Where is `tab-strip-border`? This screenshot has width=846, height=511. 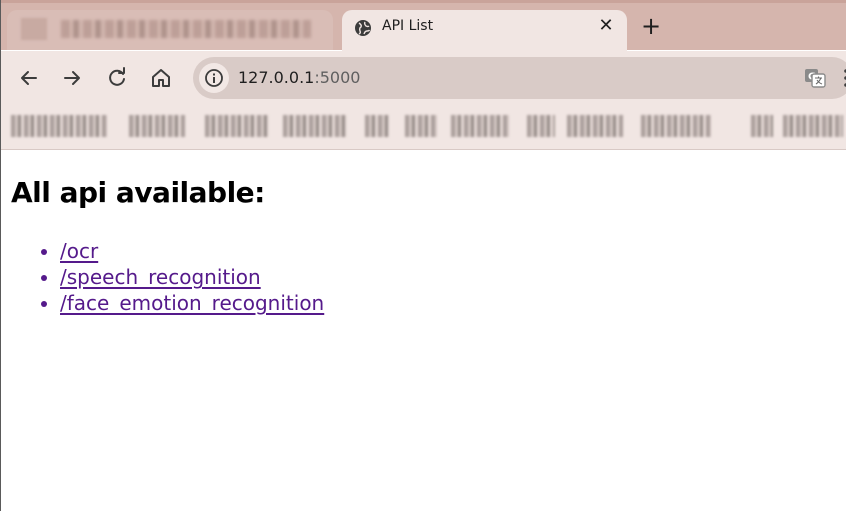
tab-strip-border is located at coordinates (423, 1).